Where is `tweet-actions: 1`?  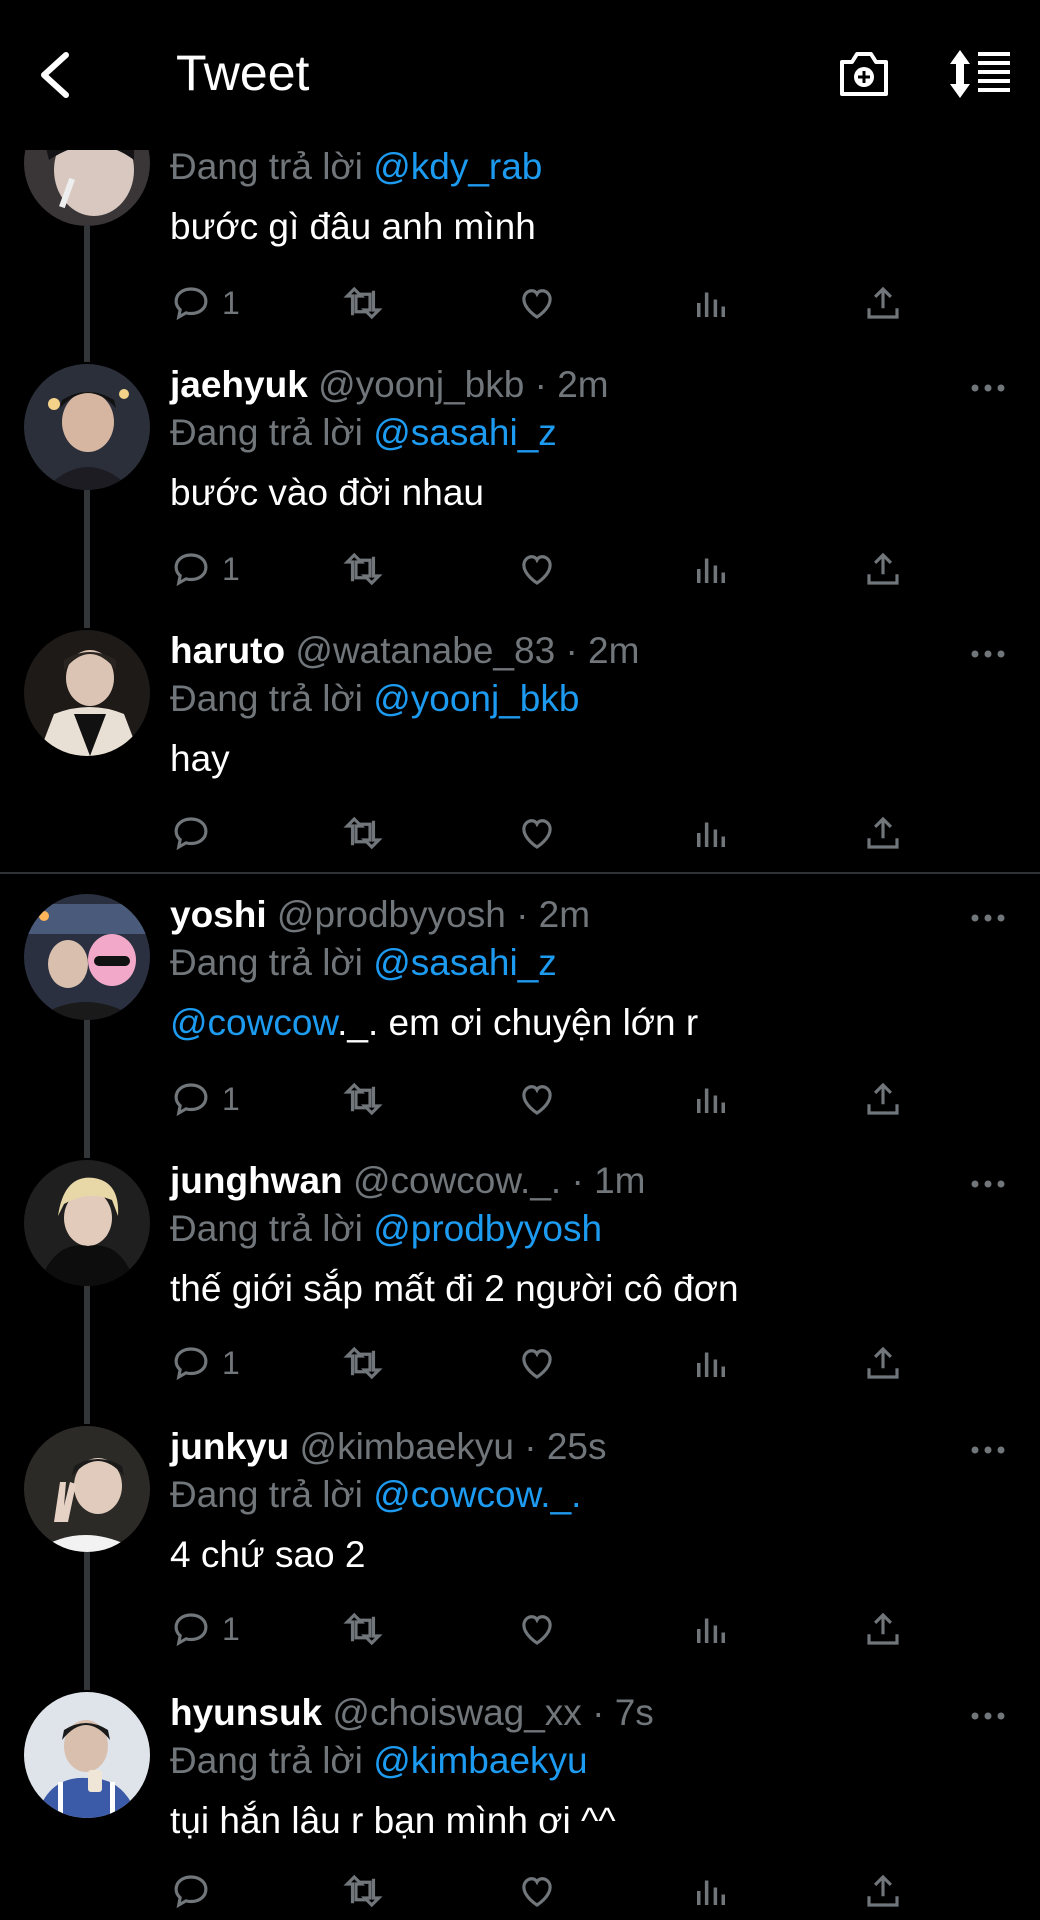
tweet-actions: 1 is located at coordinates (550, 569).